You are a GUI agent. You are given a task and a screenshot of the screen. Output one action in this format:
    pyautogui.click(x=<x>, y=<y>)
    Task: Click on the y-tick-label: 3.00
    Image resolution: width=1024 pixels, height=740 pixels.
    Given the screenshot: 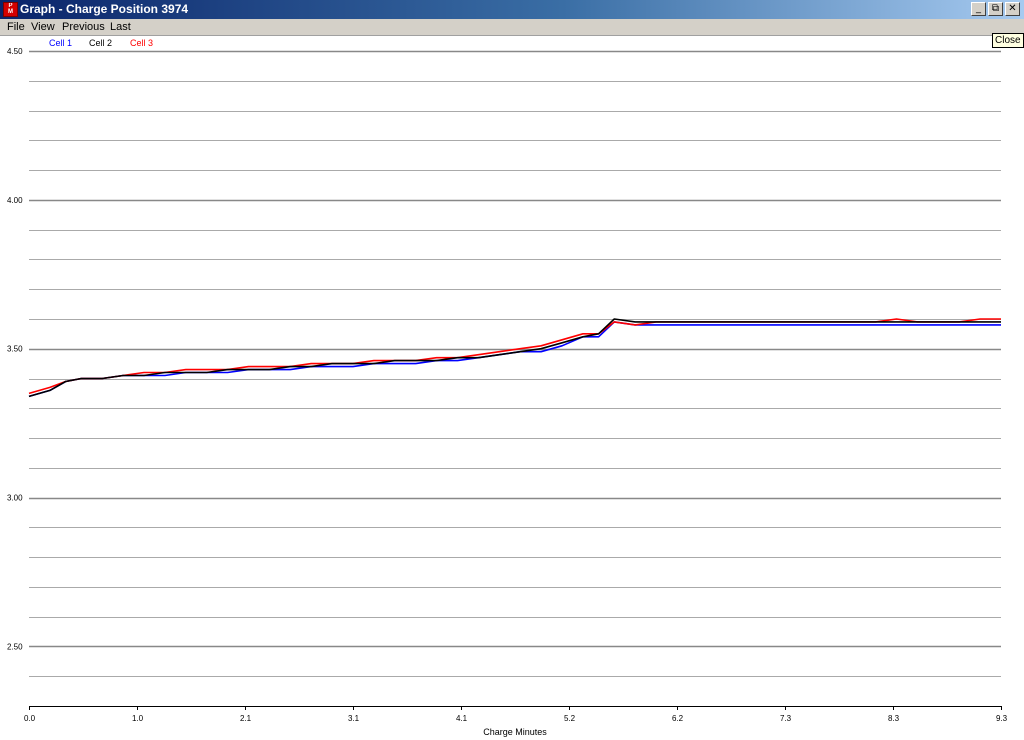 What is the action you would take?
    pyautogui.click(x=15, y=498)
    